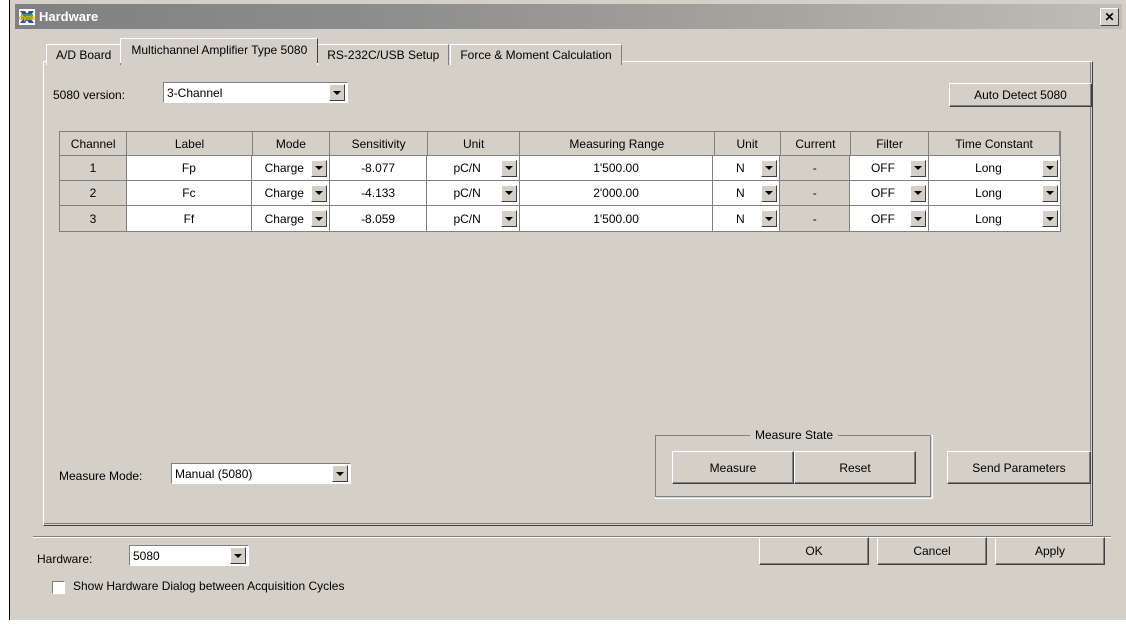  What do you see at coordinates (84, 54) in the screenshot?
I see `tab-ad-board: A/D Board` at bounding box center [84, 54].